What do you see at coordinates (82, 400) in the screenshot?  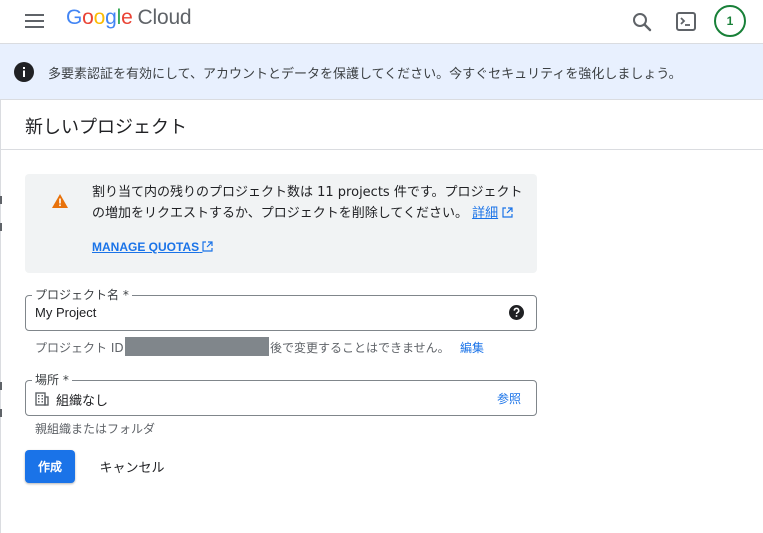 I see `location-value: 組織なし` at bounding box center [82, 400].